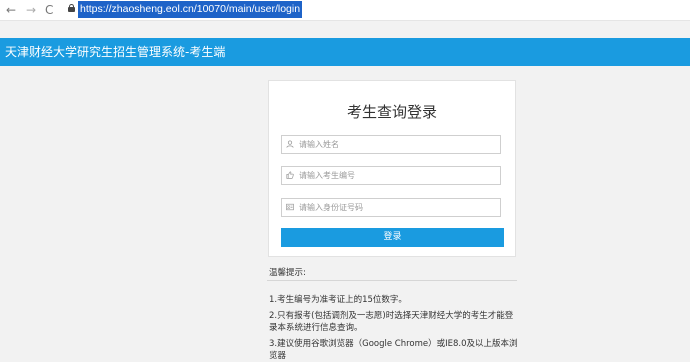  Describe the element at coordinates (11, 10) in the screenshot. I see `back-arrow-icon: ←` at that location.